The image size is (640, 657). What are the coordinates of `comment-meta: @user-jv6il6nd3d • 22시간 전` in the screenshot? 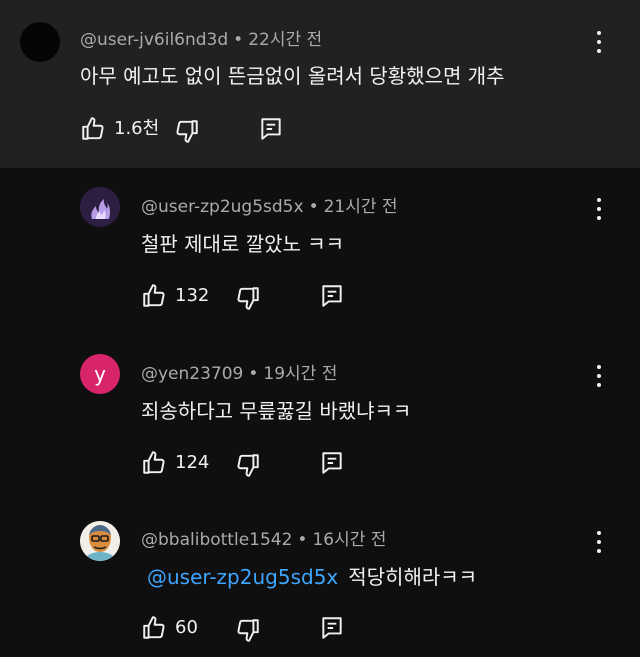 It's located at (201, 37).